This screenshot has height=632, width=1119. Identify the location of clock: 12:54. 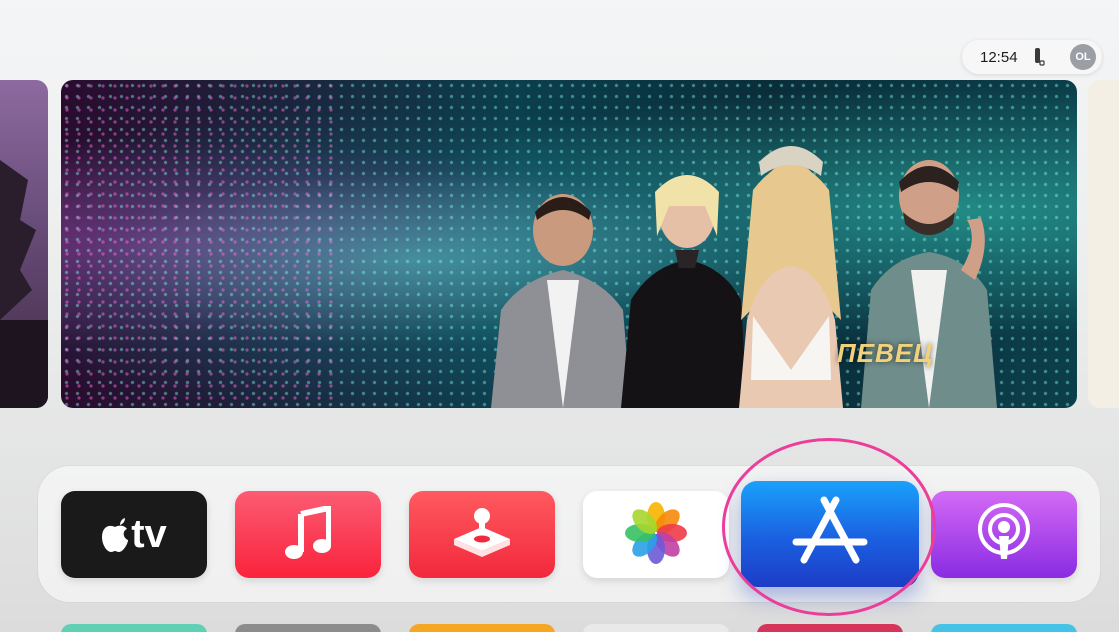
(999, 57).